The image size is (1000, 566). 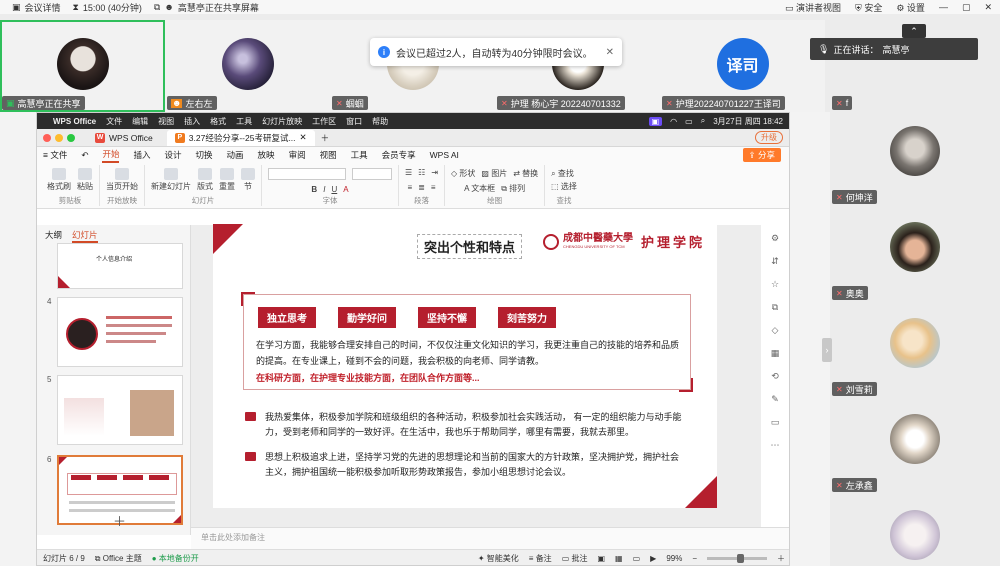 I want to click on beautify-button: ✦ 智能美化, so click(x=498, y=558).